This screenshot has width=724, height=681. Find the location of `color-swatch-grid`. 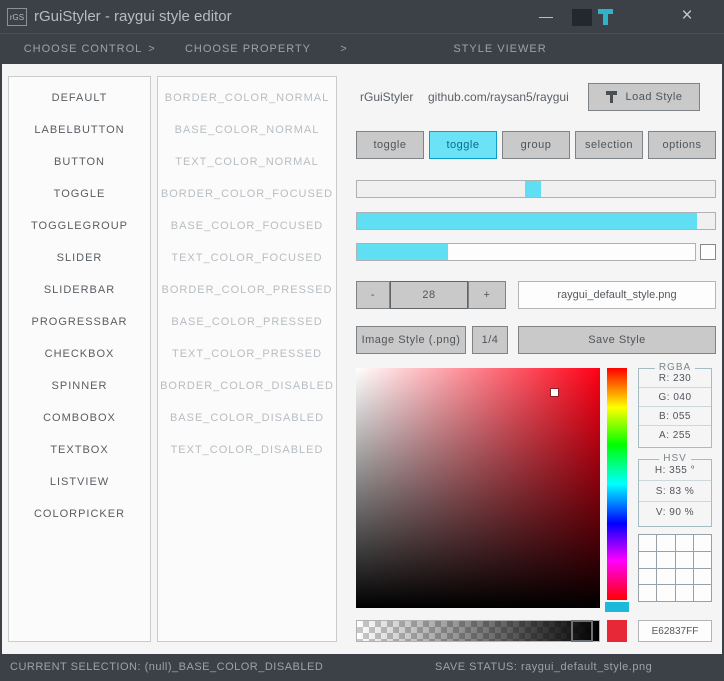

color-swatch-grid is located at coordinates (675, 568).